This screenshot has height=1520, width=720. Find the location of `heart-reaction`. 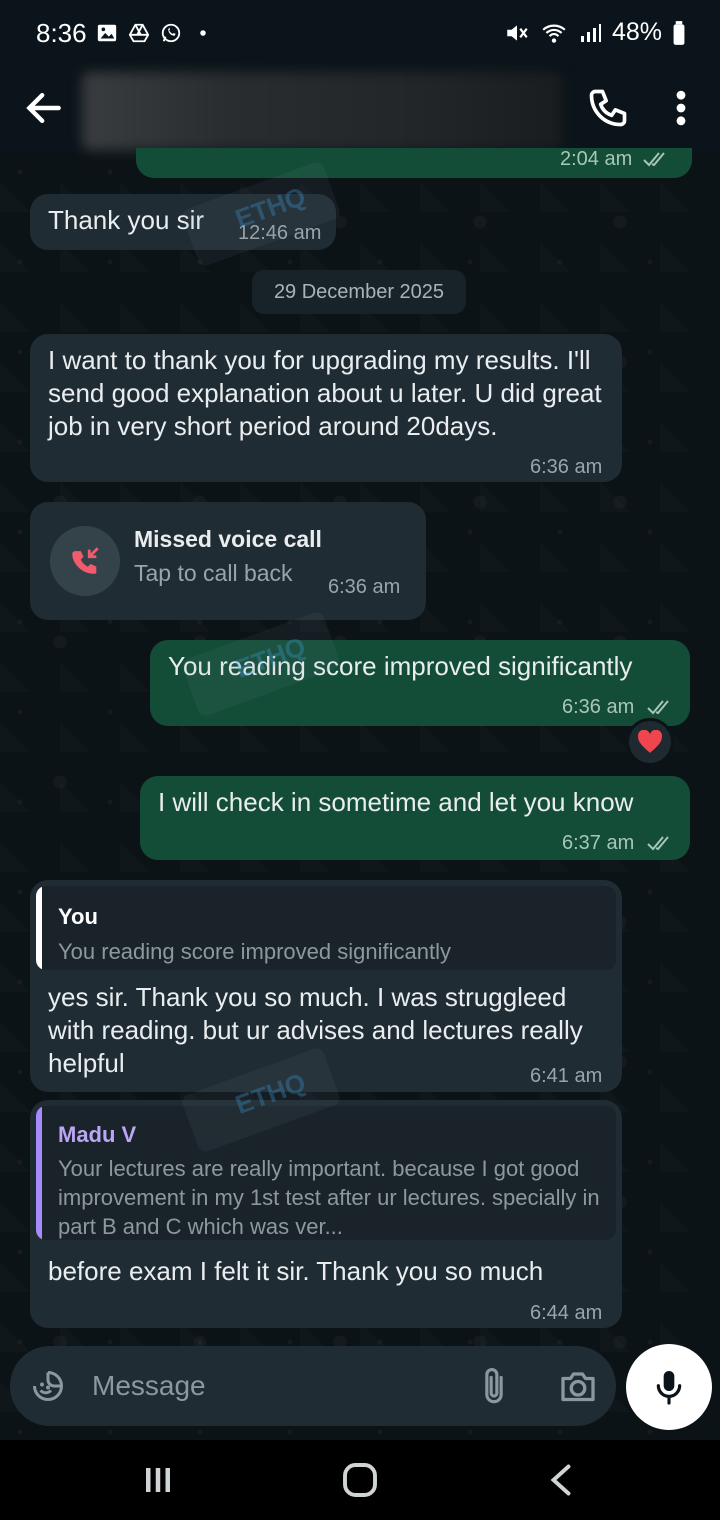

heart-reaction is located at coordinates (650, 742).